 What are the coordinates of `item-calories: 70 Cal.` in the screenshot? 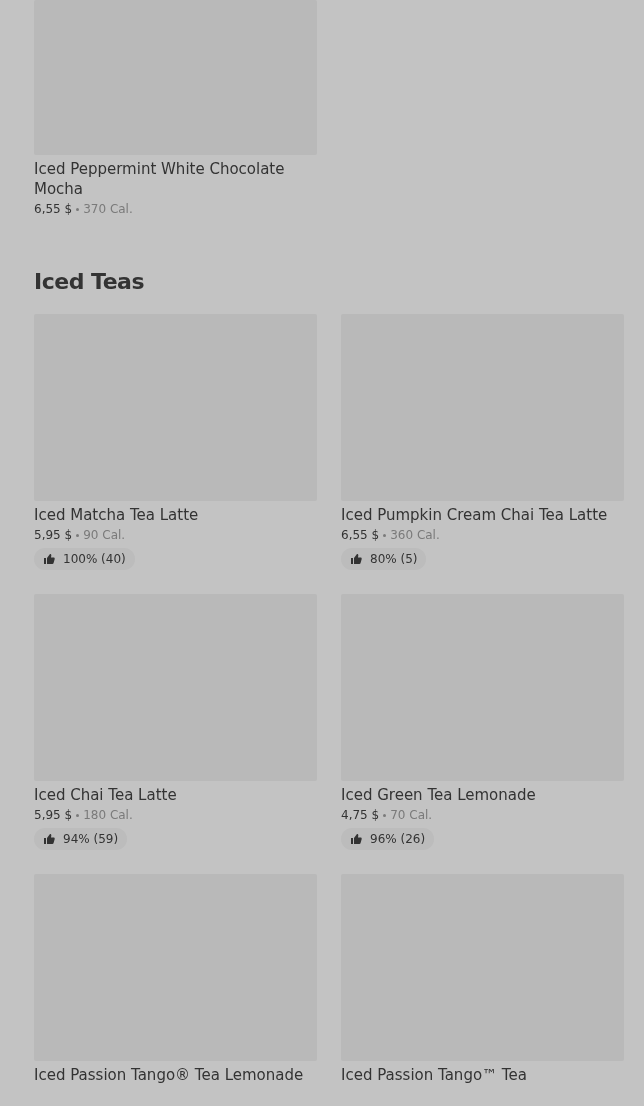 It's located at (411, 815).